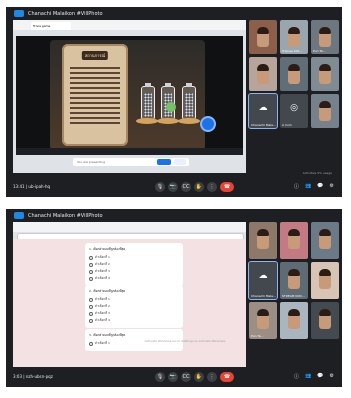  I want to click on question-title: 3. เลือกคำตอบที่ถูกต้องที่สุด, so click(107, 335).